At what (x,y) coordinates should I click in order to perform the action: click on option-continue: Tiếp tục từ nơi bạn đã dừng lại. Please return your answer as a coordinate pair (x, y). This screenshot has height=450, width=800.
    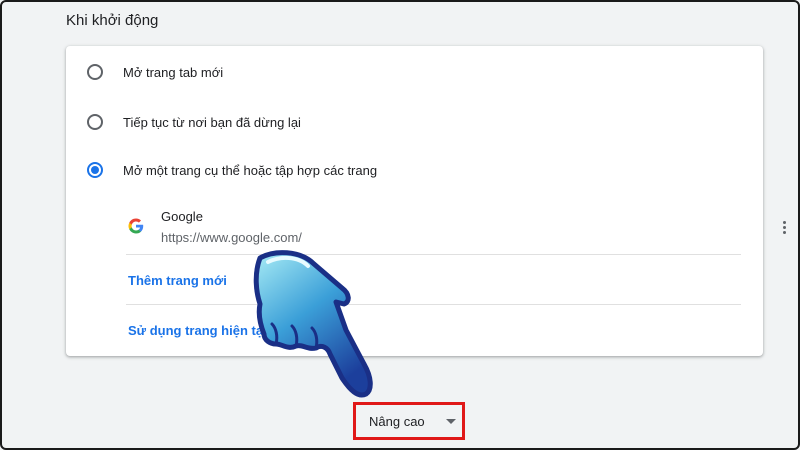
    Looking at the image, I should click on (414, 122).